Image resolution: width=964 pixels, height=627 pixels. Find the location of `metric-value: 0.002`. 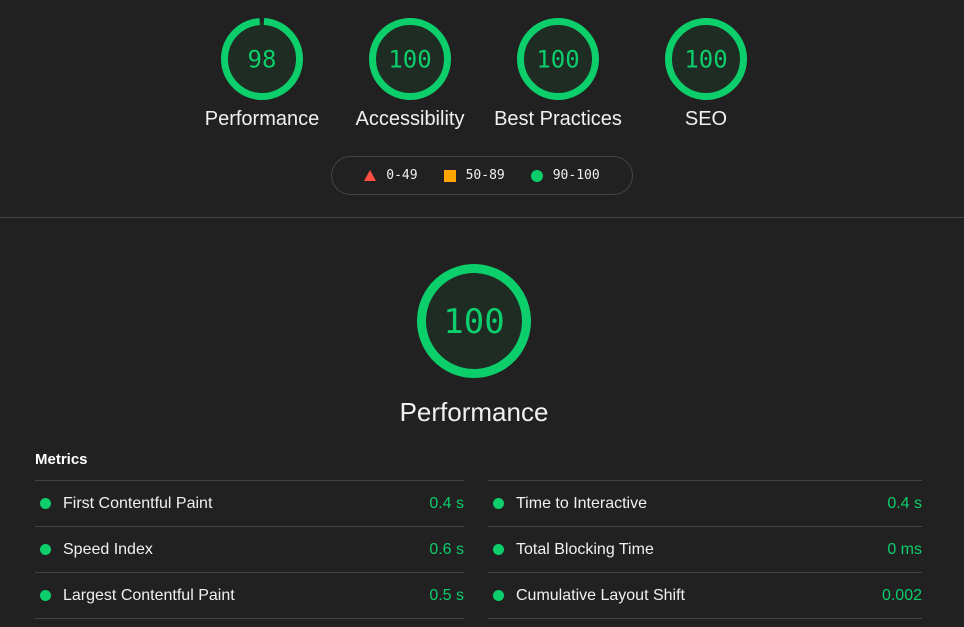

metric-value: 0.002 is located at coordinates (901, 595).